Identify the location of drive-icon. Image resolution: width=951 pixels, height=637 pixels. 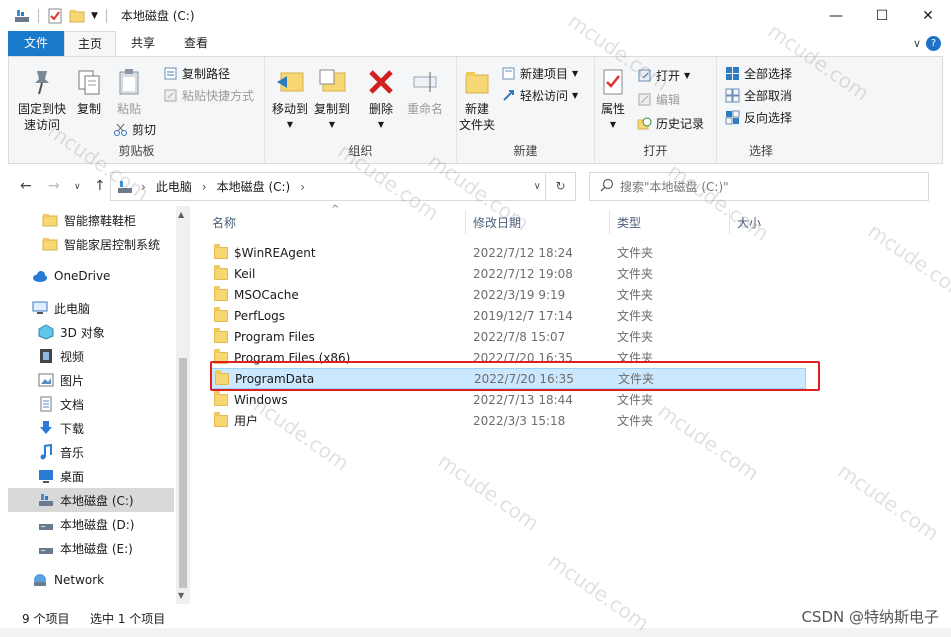
(22, 16).